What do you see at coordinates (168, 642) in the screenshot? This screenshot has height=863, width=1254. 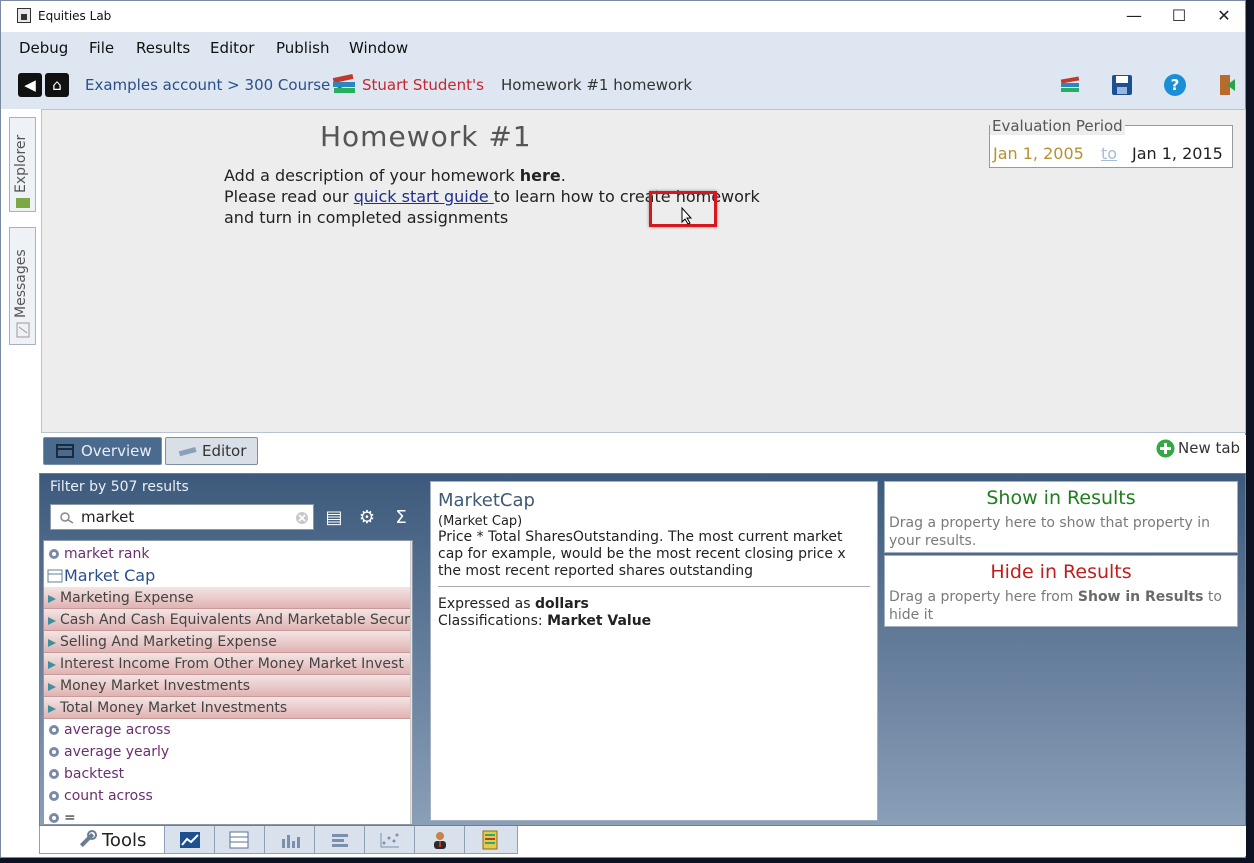 I see `list-item-label: Selling And Marketing Expense` at bounding box center [168, 642].